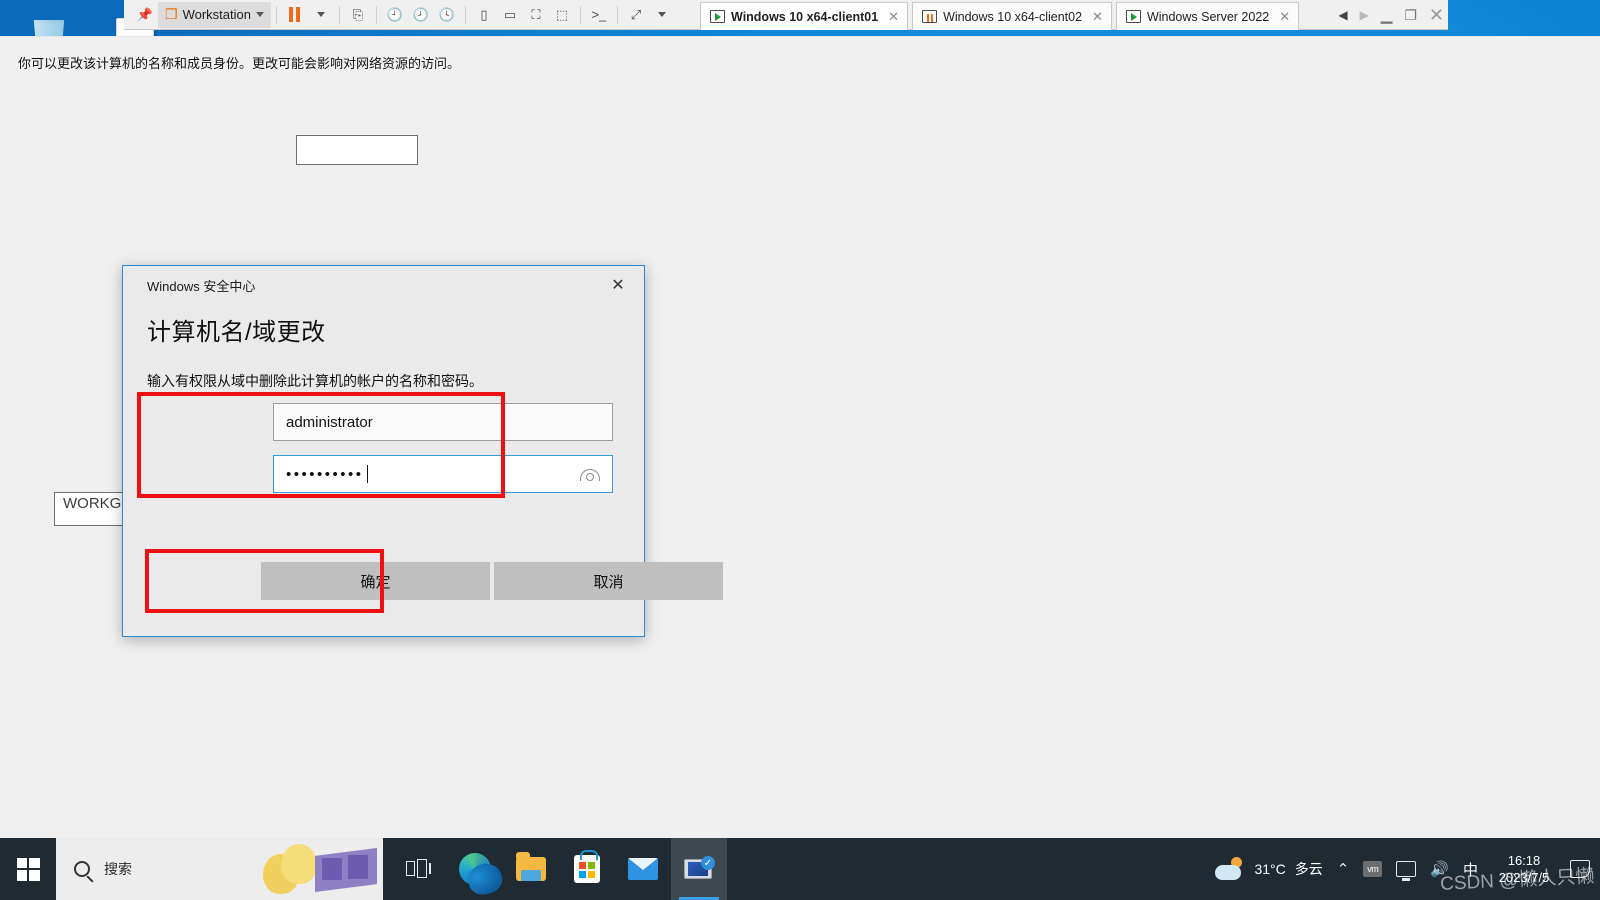  I want to click on ime-indicator: 中, so click(1470, 869).